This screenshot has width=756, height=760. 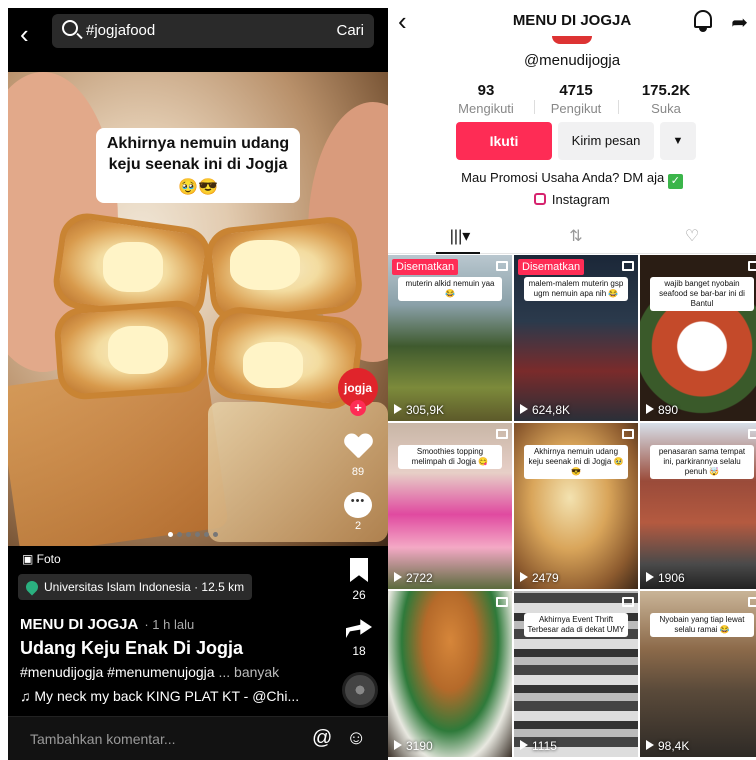 I want to click on comment-action: 2, so click(x=358, y=512).